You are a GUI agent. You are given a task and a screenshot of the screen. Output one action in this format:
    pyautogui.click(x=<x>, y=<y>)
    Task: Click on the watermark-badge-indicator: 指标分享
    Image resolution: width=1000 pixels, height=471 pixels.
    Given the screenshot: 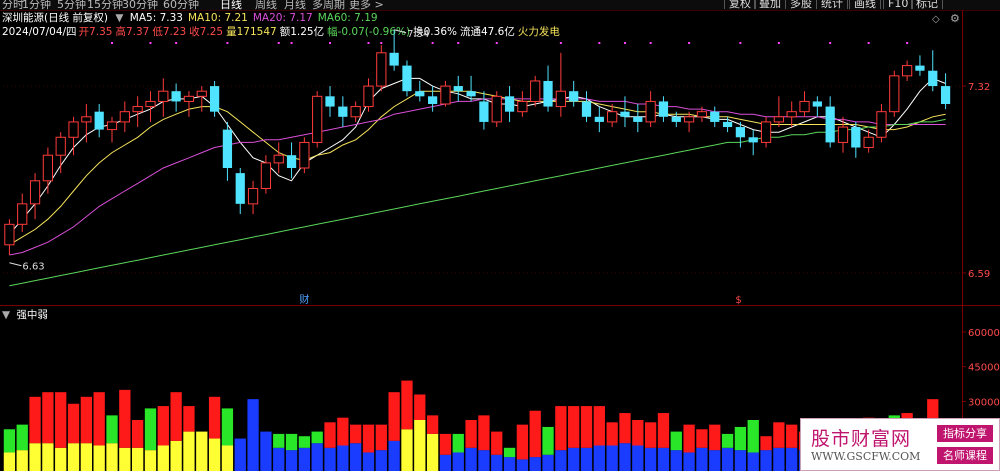 What is the action you would take?
    pyautogui.click(x=965, y=433)
    